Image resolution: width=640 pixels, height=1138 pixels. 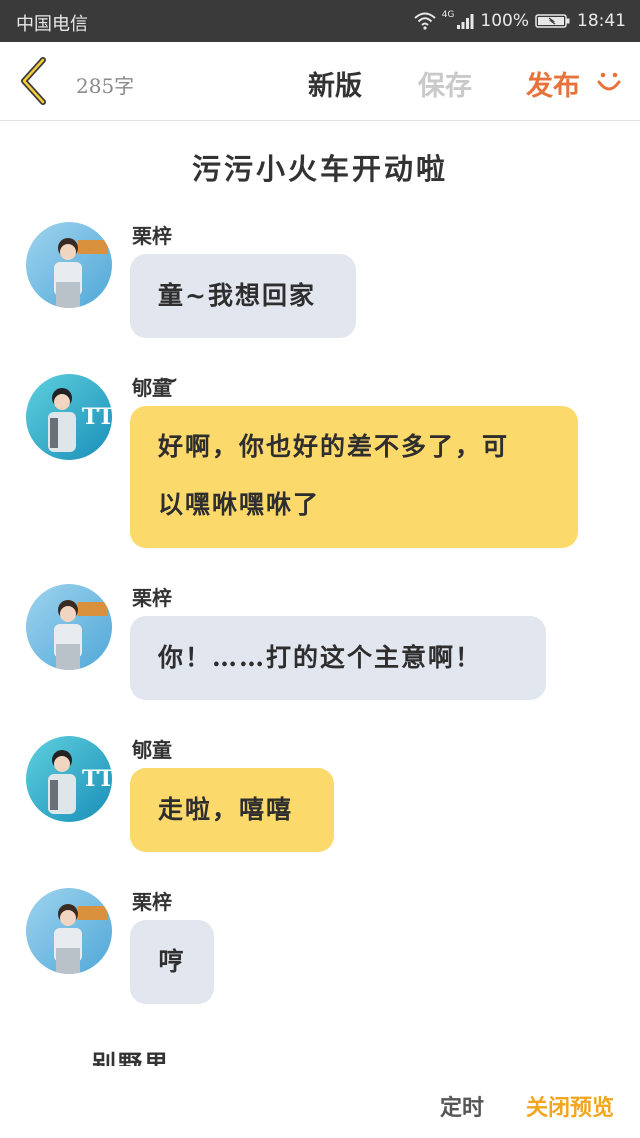 I want to click on message-bubble: 走啦，嘻嘻, so click(x=232, y=810).